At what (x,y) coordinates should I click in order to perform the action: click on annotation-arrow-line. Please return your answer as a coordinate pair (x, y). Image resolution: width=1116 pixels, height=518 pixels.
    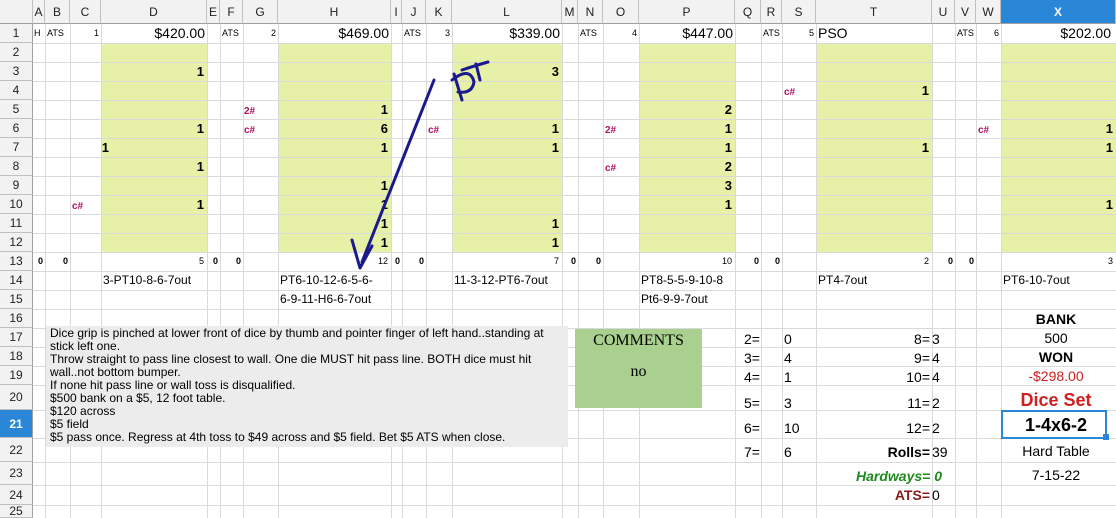
    Looking at the image, I should click on (398, 171).